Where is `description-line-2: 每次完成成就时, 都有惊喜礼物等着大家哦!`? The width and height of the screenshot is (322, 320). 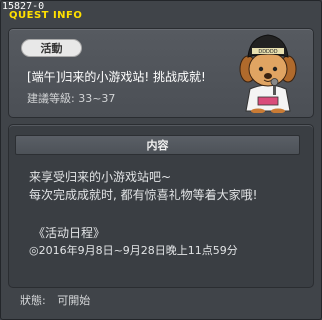 description-line-2: 每次完成成就时, 都有惊喜礼物等着大家哦! is located at coordinates (143, 195).